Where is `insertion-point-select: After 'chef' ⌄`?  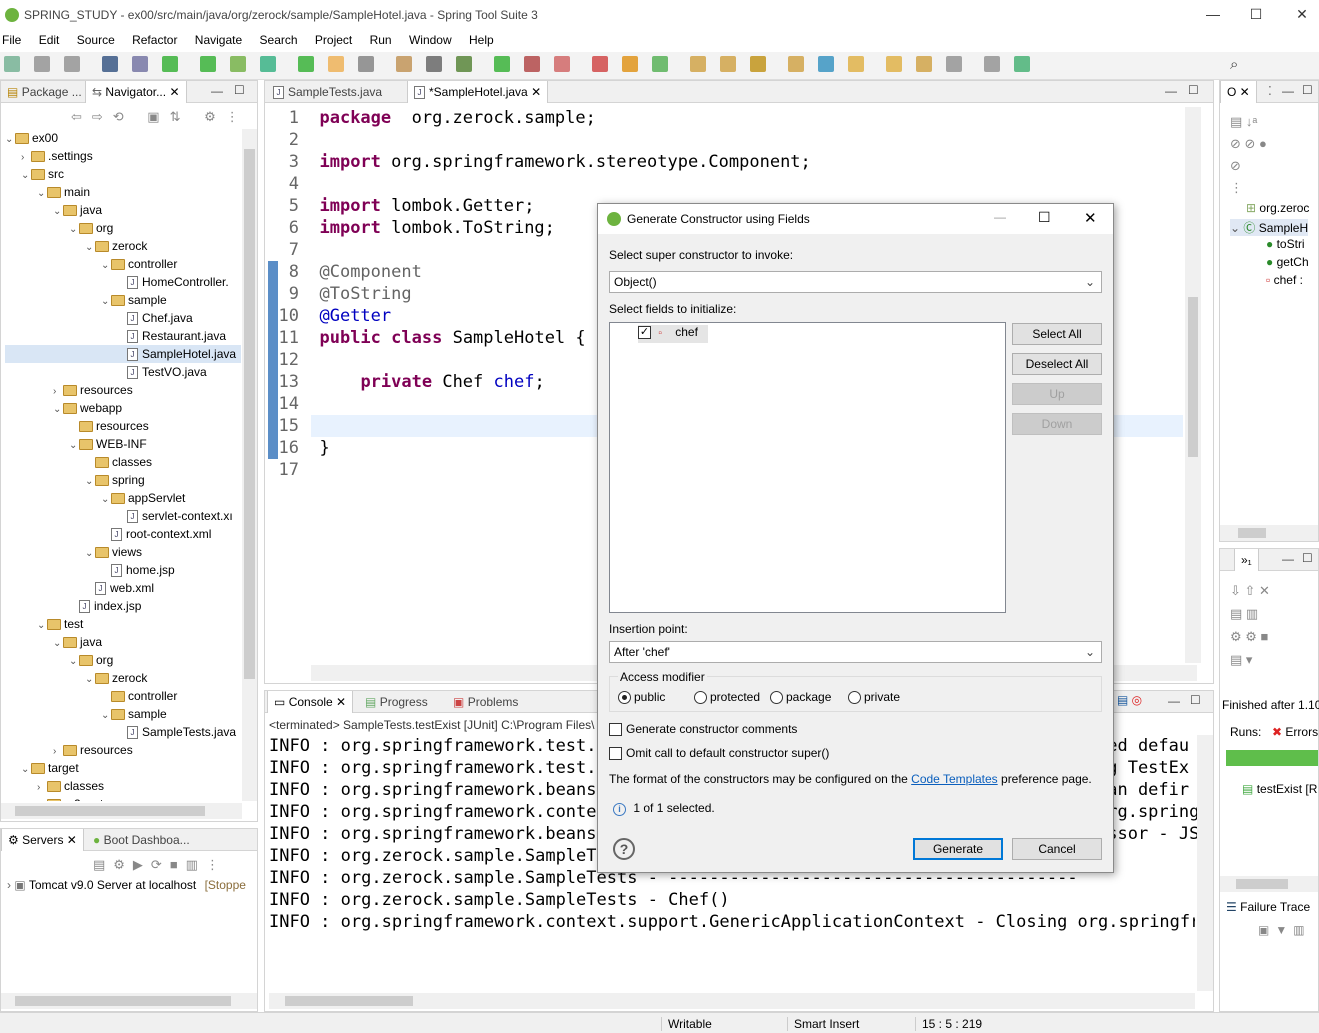
insertion-point-select: After 'chef' ⌄ is located at coordinates (855, 652).